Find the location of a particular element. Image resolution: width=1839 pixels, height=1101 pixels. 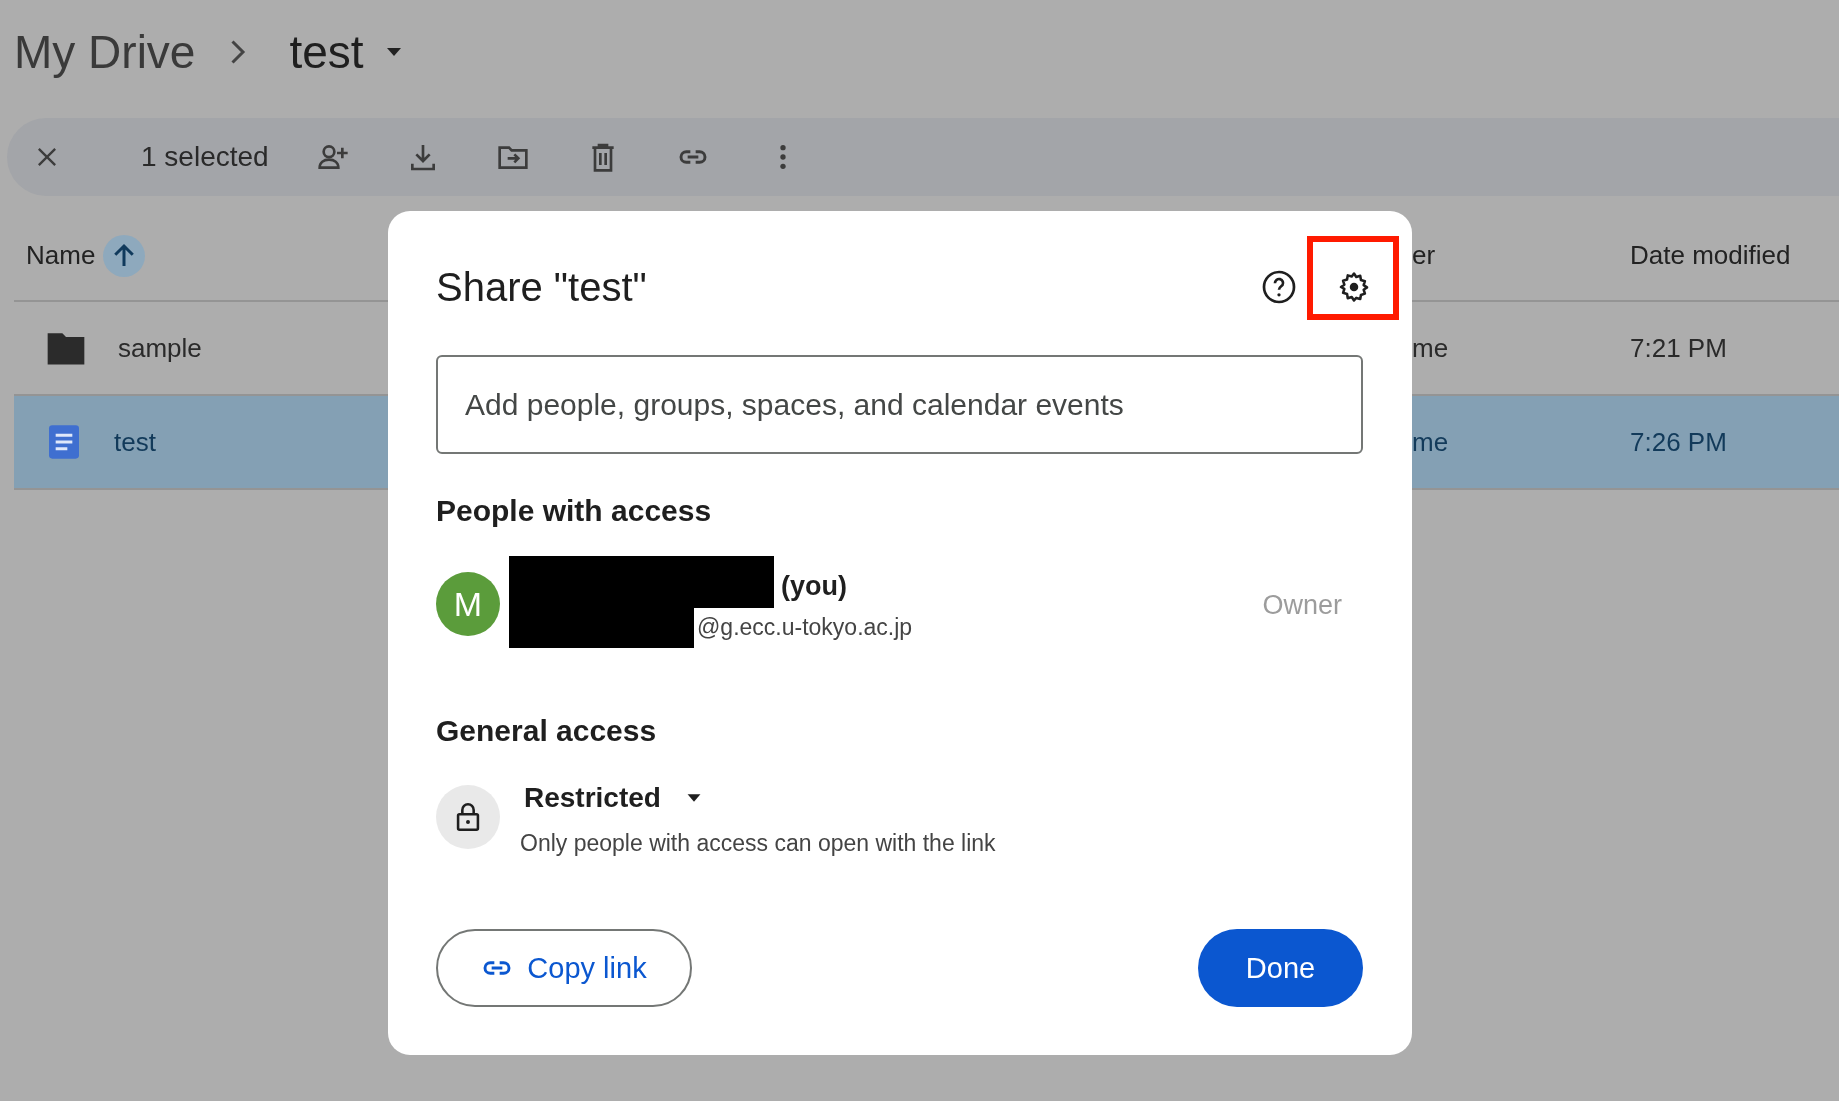

person-email: @g.ecc.u-tokyo.ac.jp is located at coordinates (805, 627).